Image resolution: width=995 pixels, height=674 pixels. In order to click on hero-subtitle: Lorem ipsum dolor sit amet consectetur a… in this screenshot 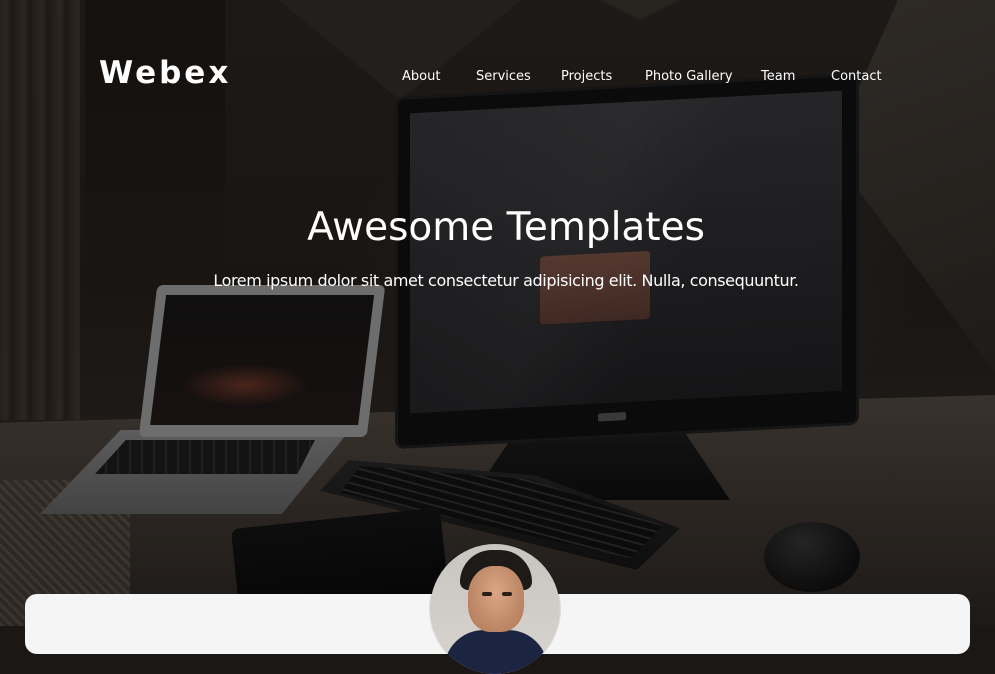, I will do `click(506, 280)`.